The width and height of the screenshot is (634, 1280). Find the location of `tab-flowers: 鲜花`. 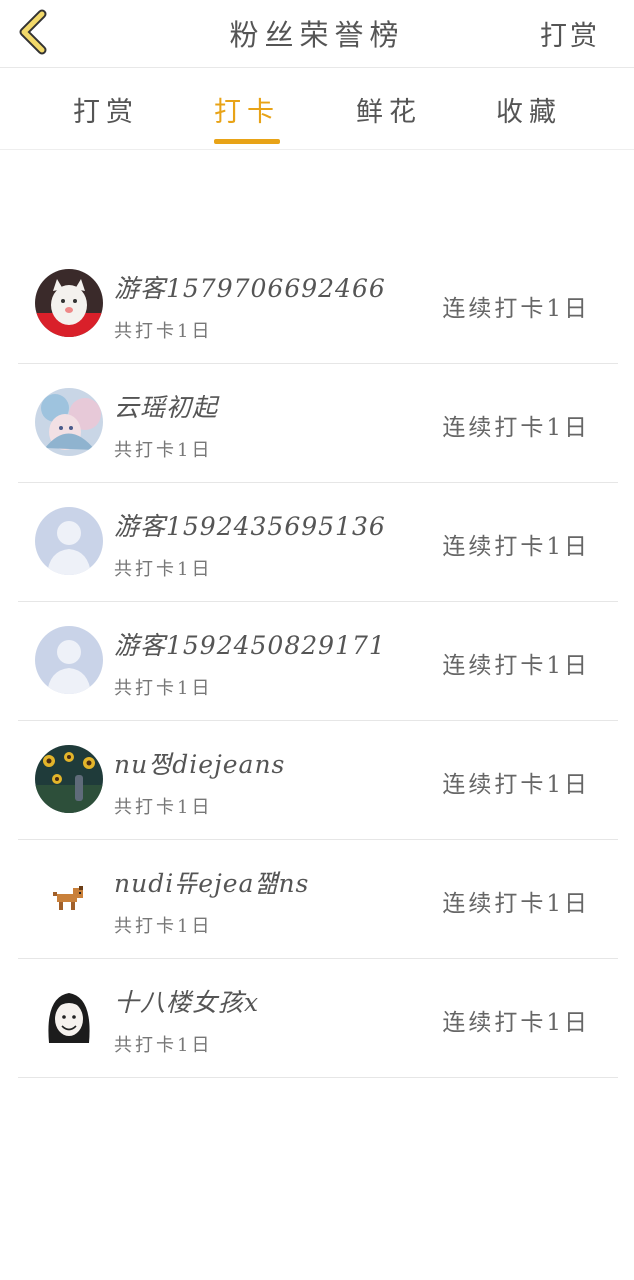

tab-flowers: 鲜花 is located at coordinates (389, 109).